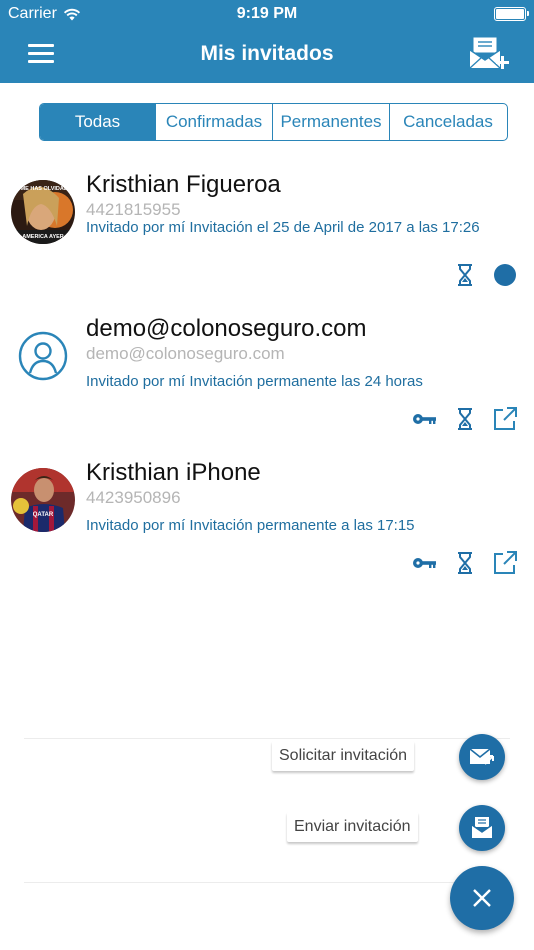  I want to click on filter-segmented-control: Todas Confirmadas Permanentes Canceladas, so click(273, 122).